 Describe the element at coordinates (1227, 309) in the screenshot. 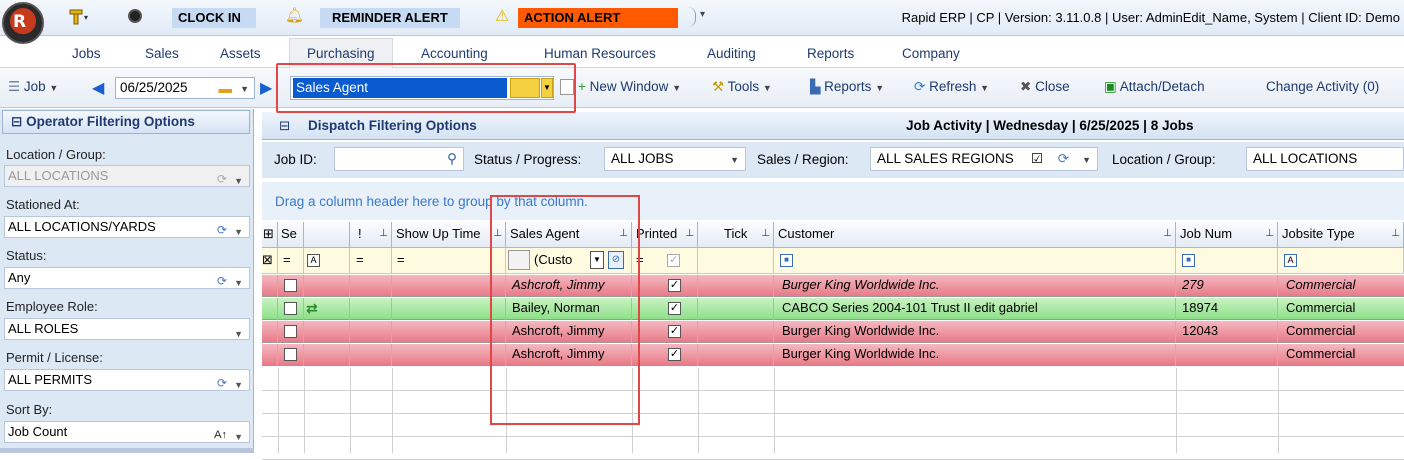

I see `job-num-cell: 18974` at that location.